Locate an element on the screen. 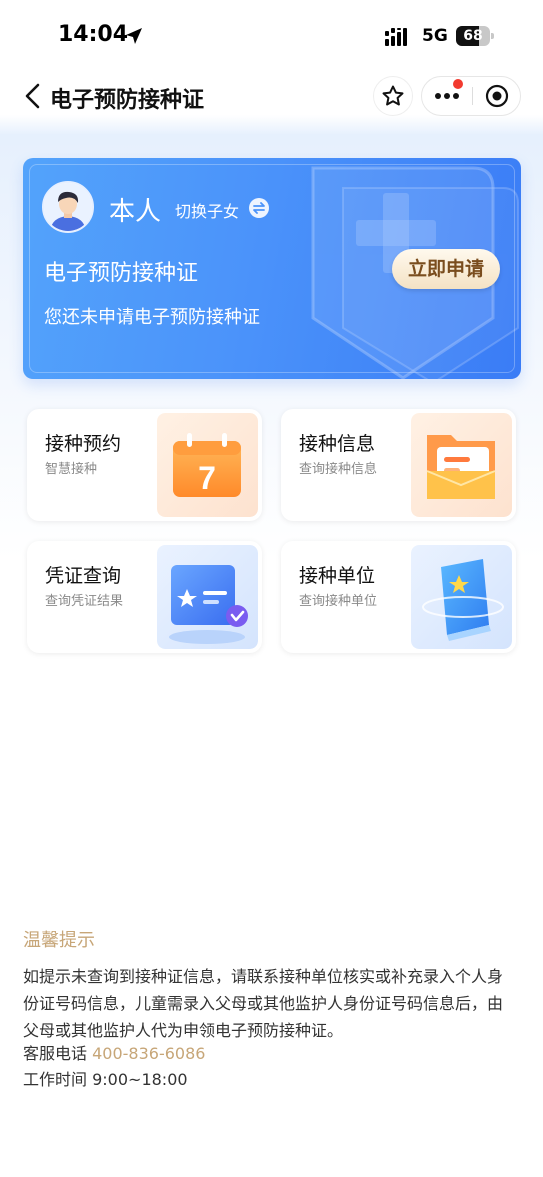 Image resolution: width=543 pixels, height=1177 pixels. calendar-day: 7 is located at coordinates (207, 478).